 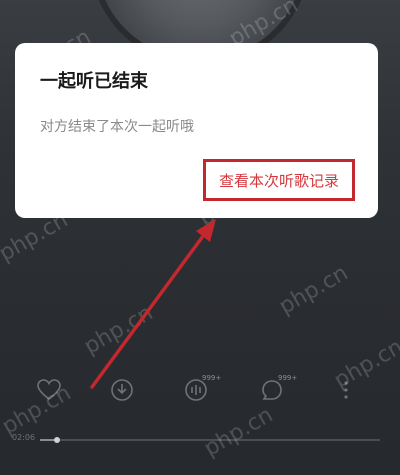 I want to click on comment-badge: 999+, so click(x=288, y=378).